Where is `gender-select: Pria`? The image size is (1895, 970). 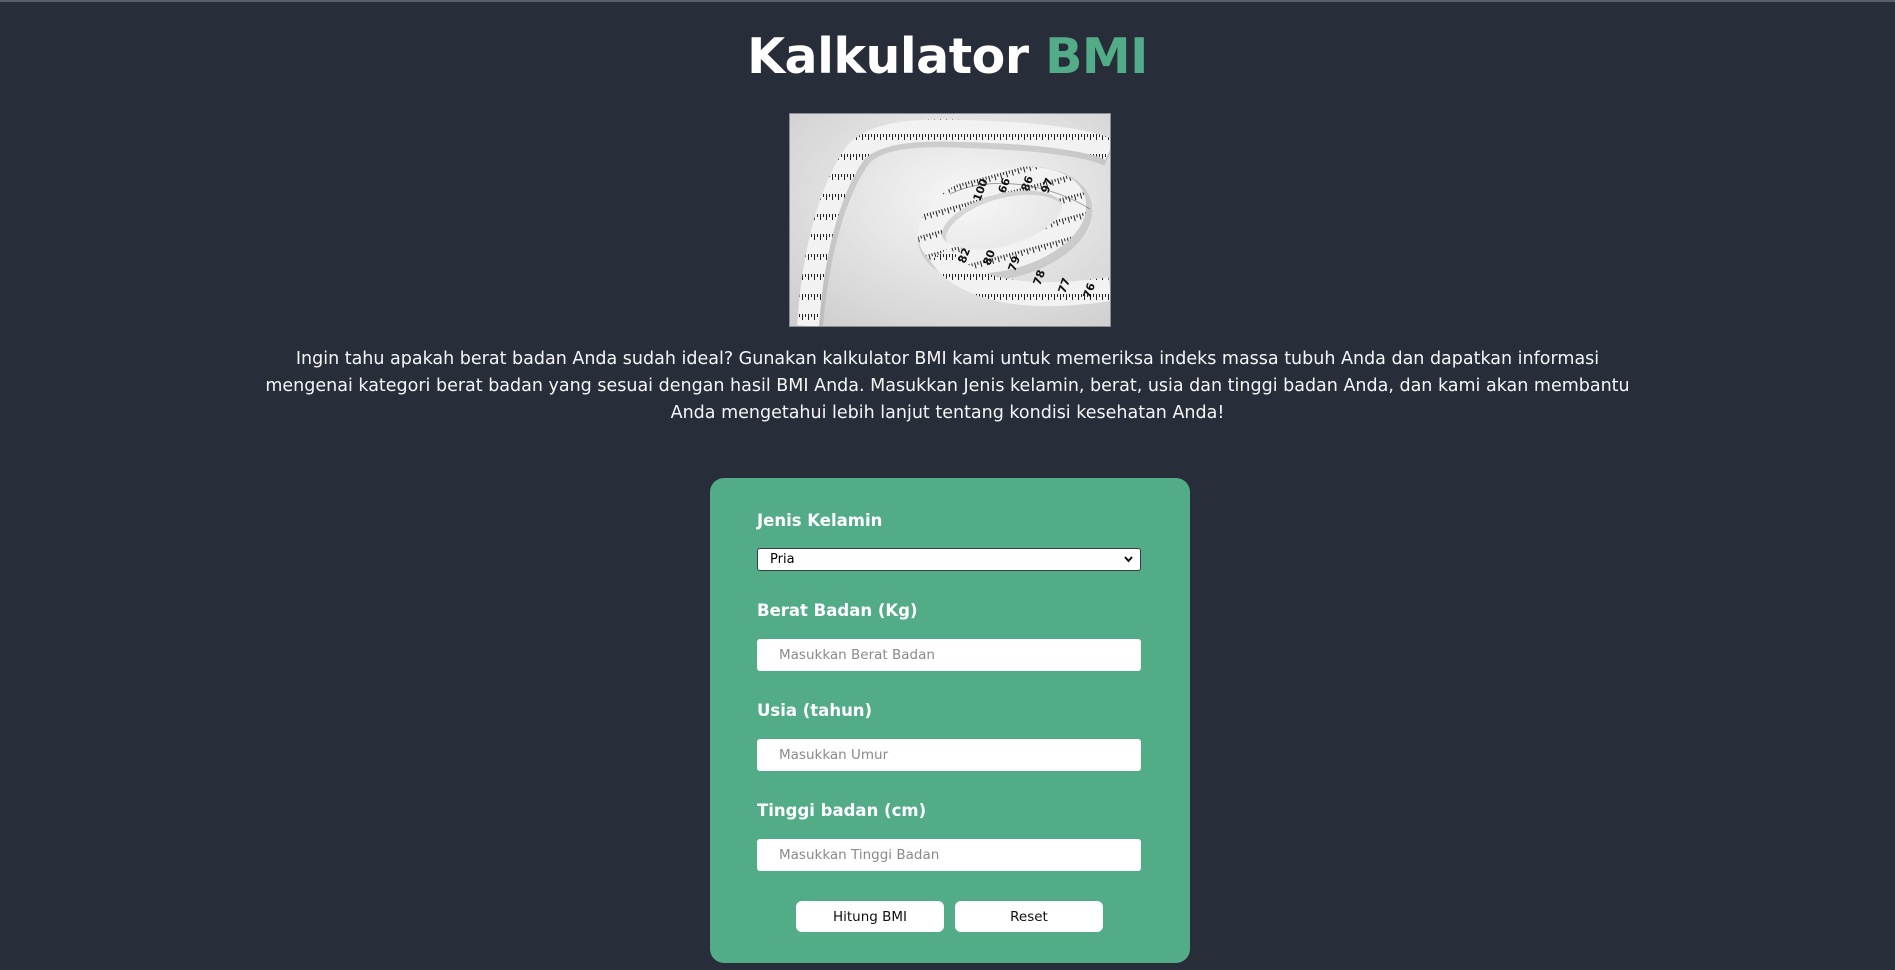
gender-select: Pria is located at coordinates (949, 559).